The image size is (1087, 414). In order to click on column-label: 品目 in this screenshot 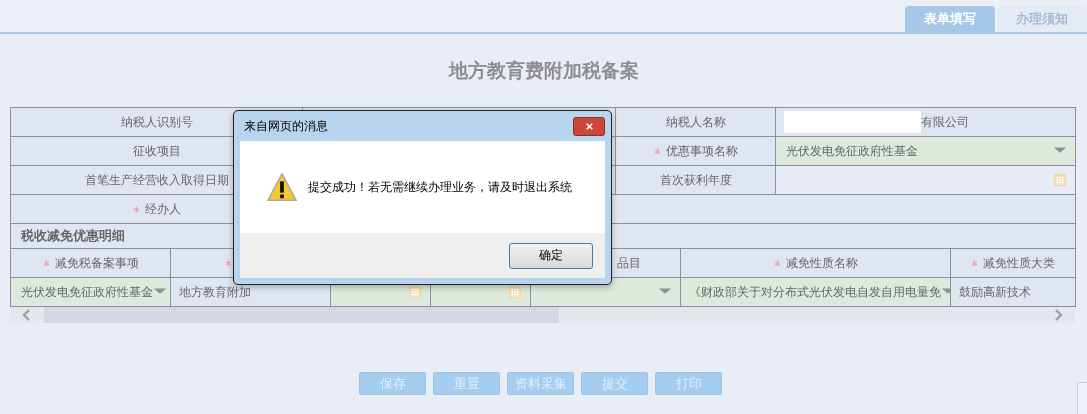, I will do `click(629, 263)`.